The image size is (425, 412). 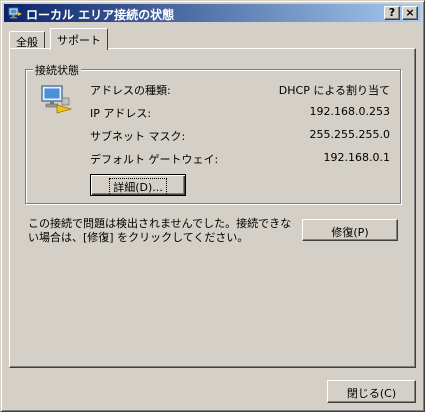 I want to click on close-window-button: ×, so click(x=410, y=13).